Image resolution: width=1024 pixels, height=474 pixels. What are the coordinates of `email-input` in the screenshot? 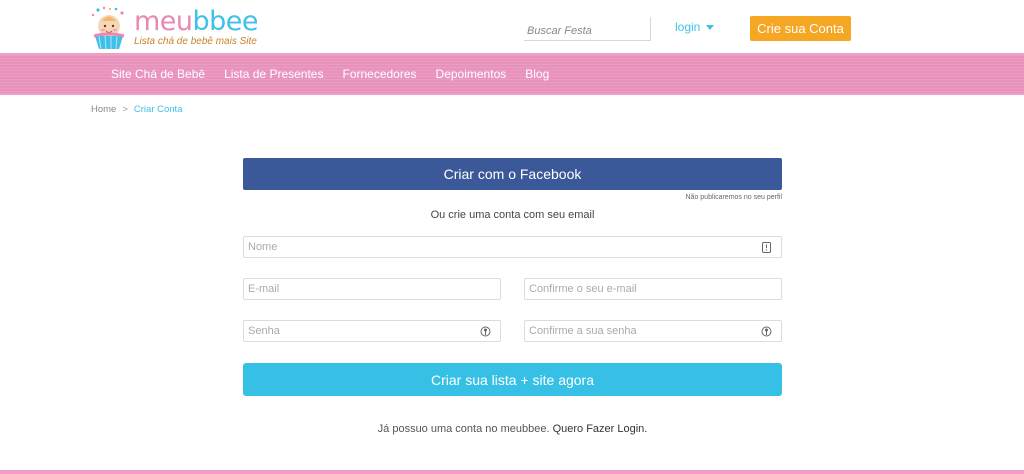 It's located at (372, 289).